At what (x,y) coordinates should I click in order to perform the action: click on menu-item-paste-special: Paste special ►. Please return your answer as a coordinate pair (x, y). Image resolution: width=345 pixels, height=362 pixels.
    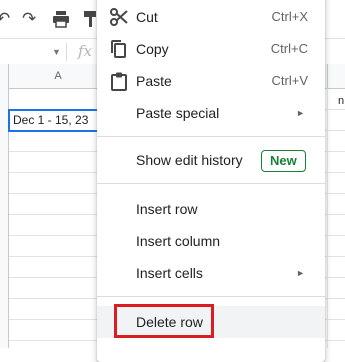
    Looking at the image, I should click on (211, 113).